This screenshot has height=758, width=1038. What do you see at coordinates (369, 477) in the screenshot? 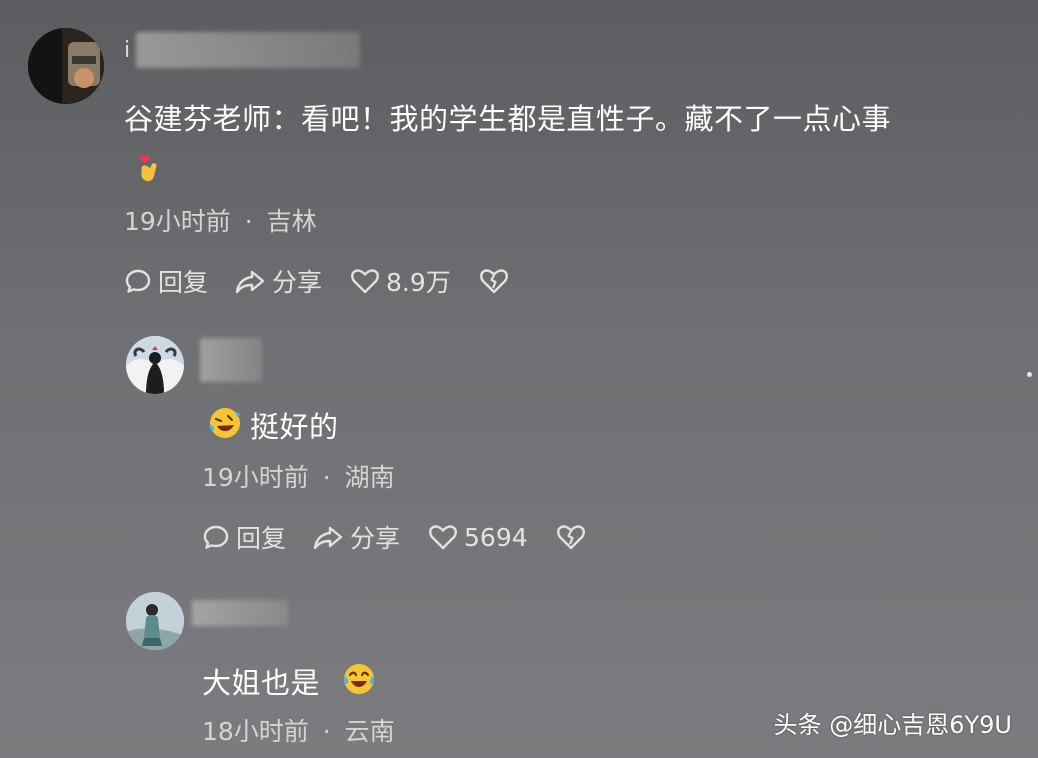
I see `comment-location: 湖南` at bounding box center [369, 477].